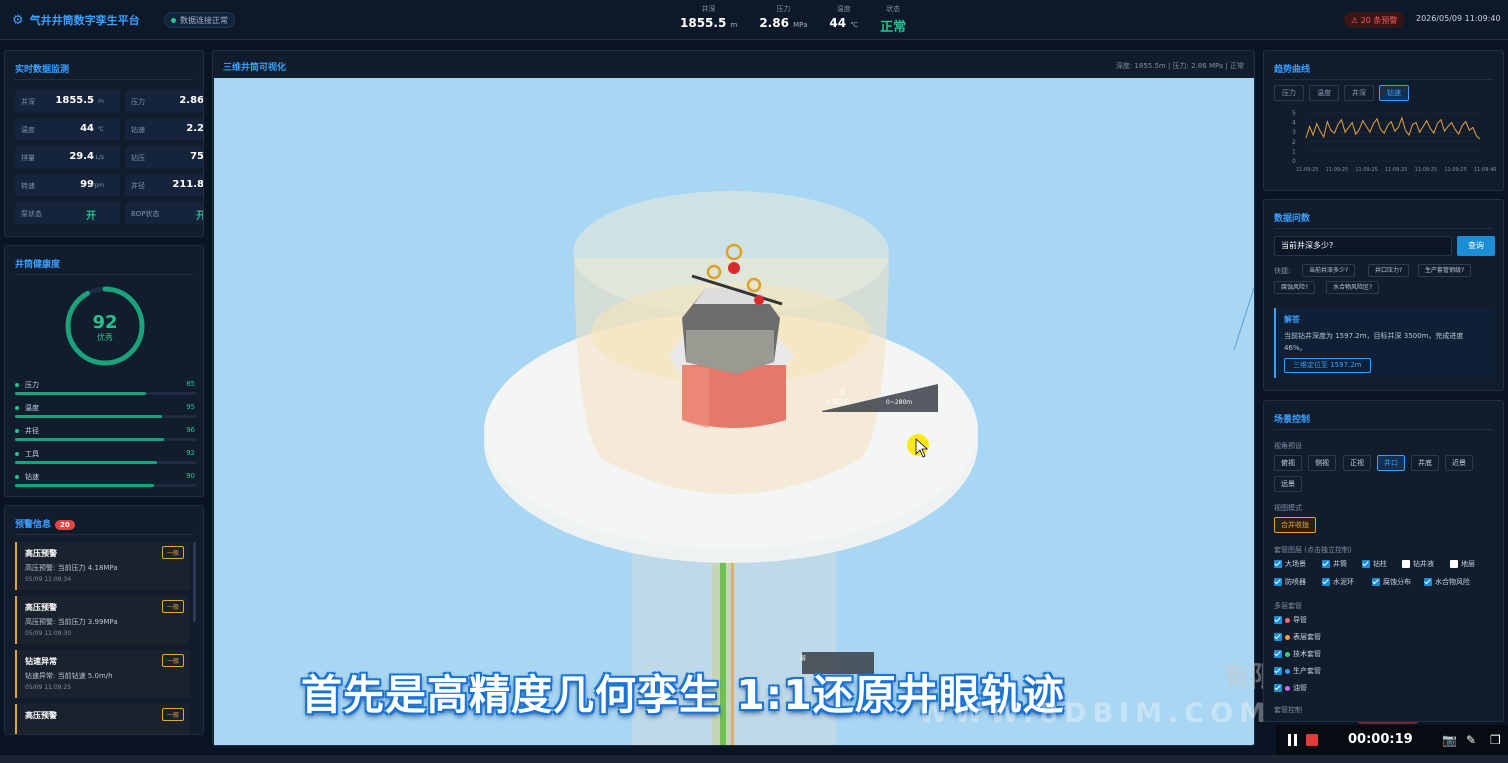 This screenshot has width=1508, height=763. I want to click on pen-icon: ✎, so click(1471, 740).